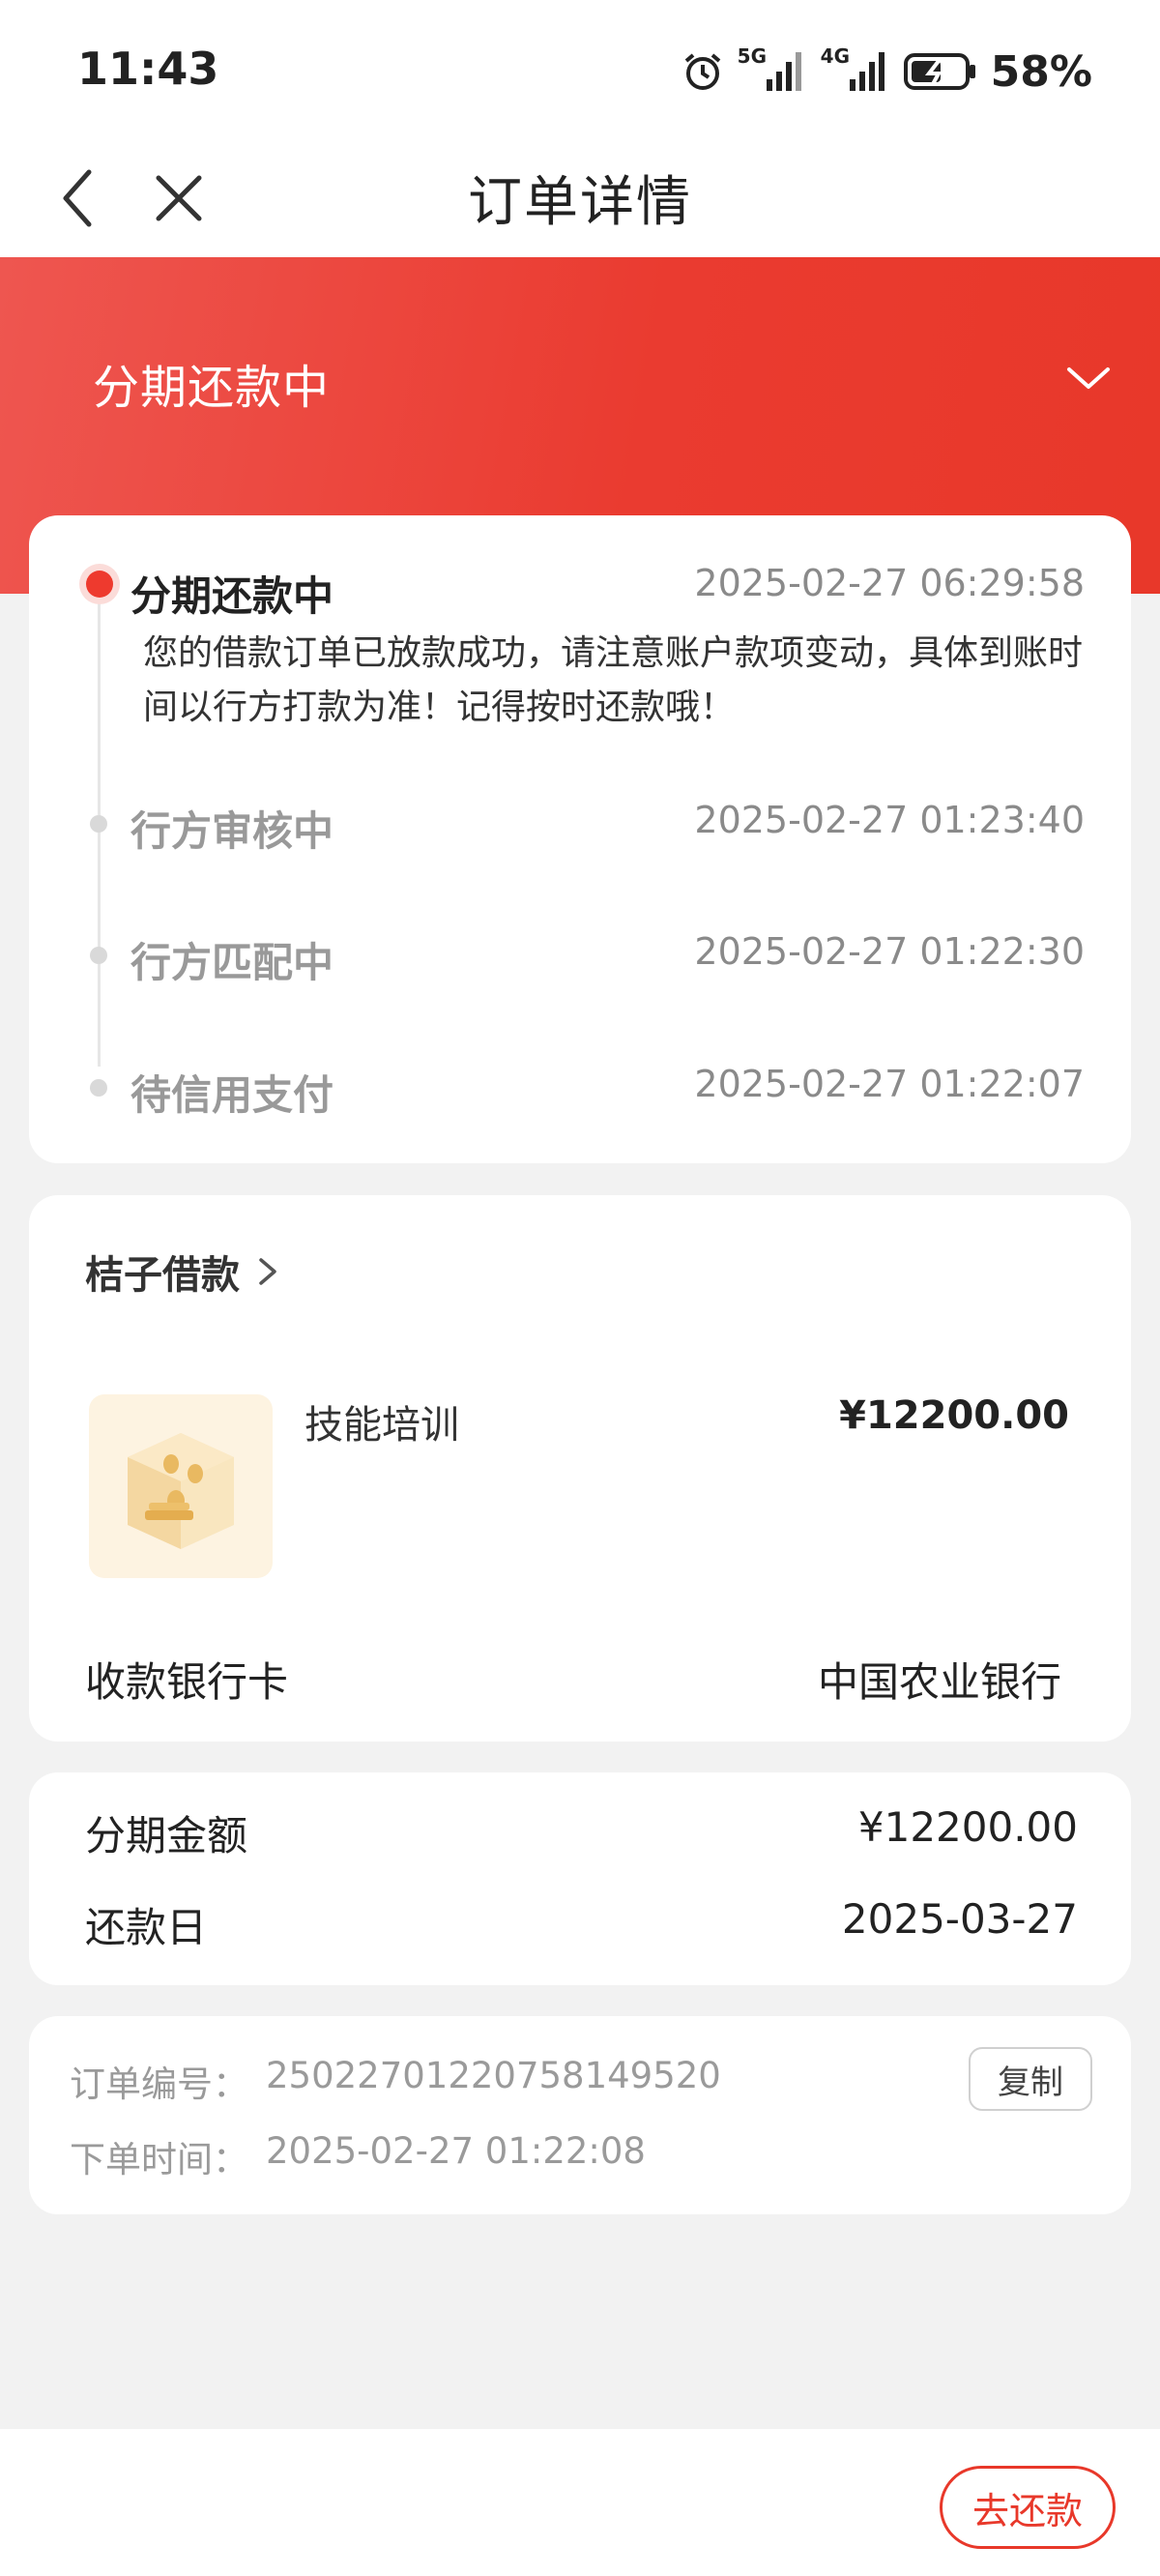 Image resolution: width=1160 pixels, height=2576 pixels. I want to click on nav-bar: 订单详情, so click(580, 201).